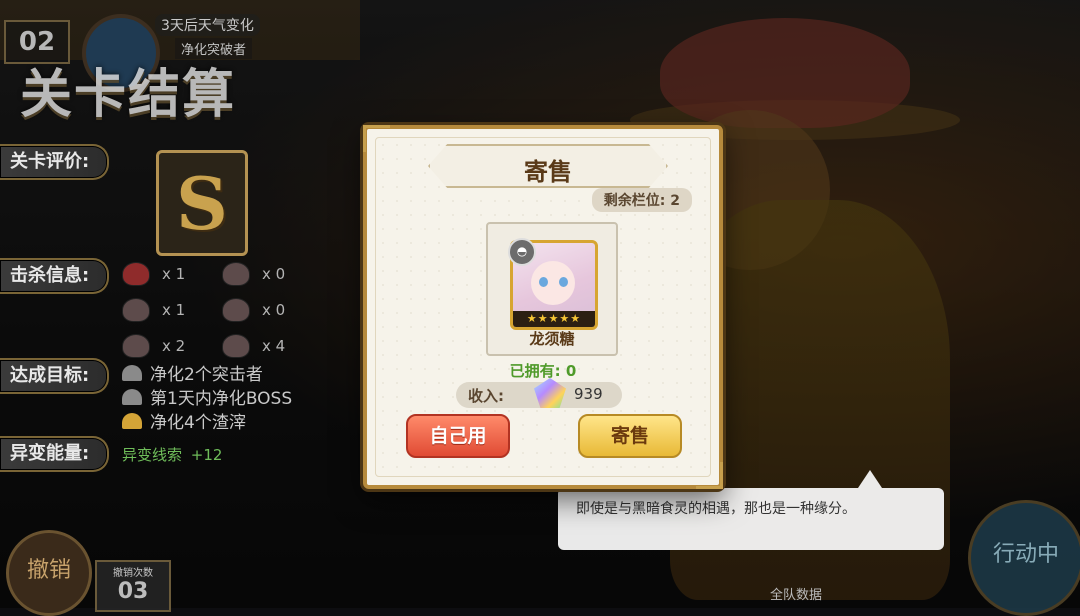  I want to click on kills-label: 击杀信息:, so click(55, 276).